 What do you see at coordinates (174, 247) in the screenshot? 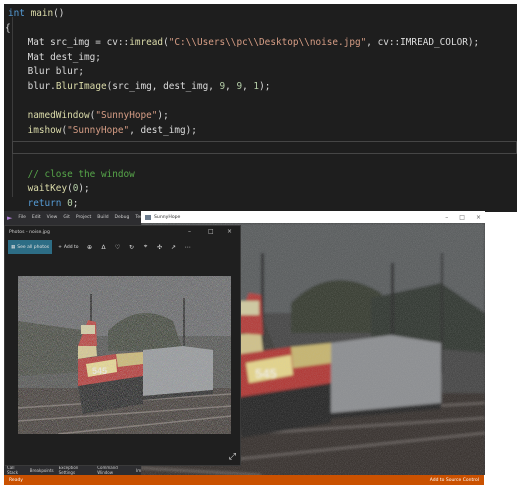
I see `share-icon: ↗` at bounding box center [174, 247].